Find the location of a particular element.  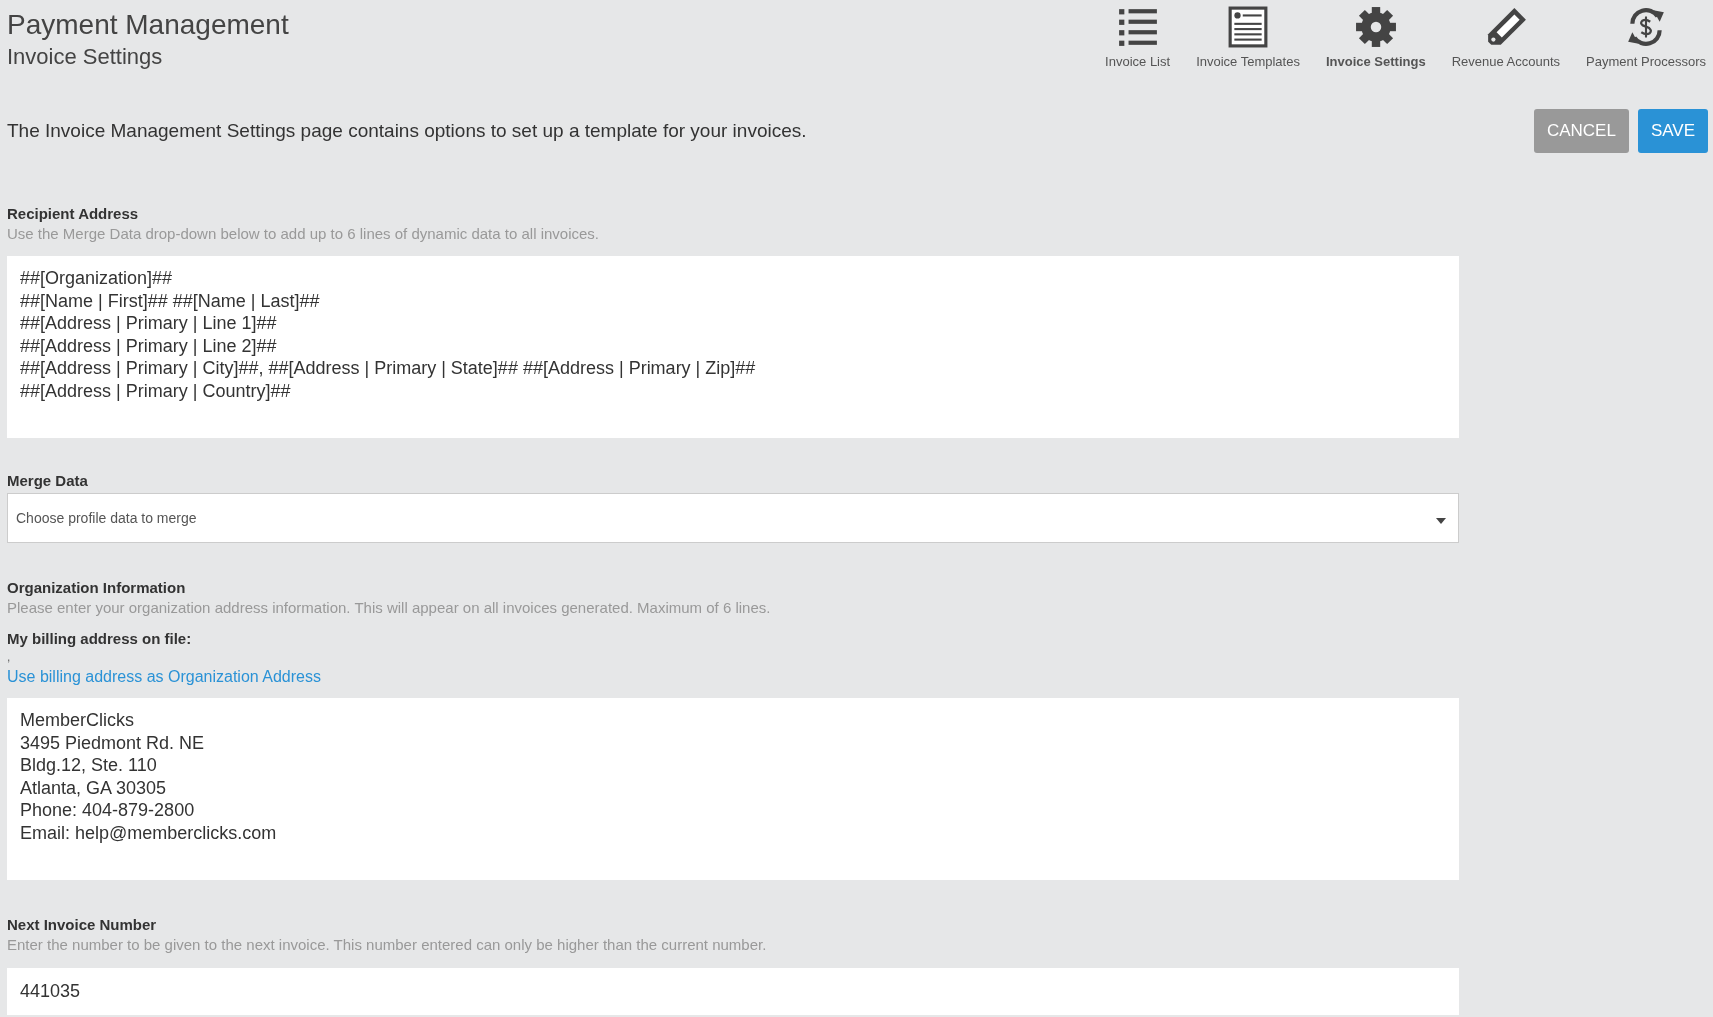

billing-address-label: My billing address on file: is located at coordinates (100, 638).